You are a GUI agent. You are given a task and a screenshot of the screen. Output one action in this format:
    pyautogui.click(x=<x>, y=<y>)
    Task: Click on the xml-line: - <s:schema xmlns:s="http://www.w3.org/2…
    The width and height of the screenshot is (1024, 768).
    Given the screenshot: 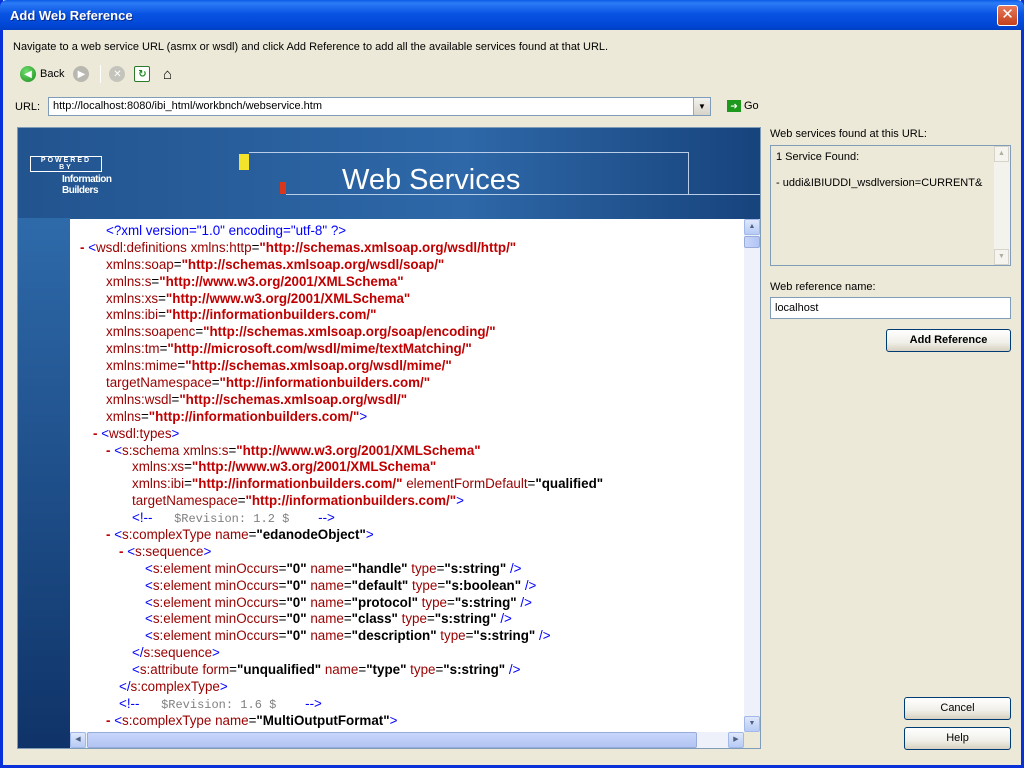 What is the action you would take?
    pyautogui.click(x=407, y=451)
    